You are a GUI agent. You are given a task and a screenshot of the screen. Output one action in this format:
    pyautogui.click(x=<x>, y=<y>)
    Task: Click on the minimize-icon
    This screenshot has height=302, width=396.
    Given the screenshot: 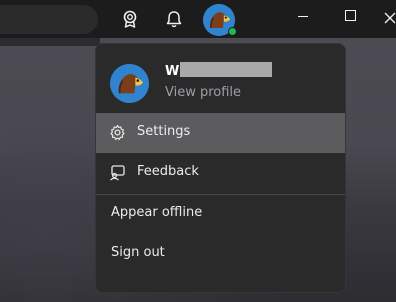 What is the action you would take?
    pyautogui.click(x=303, y=16)
    